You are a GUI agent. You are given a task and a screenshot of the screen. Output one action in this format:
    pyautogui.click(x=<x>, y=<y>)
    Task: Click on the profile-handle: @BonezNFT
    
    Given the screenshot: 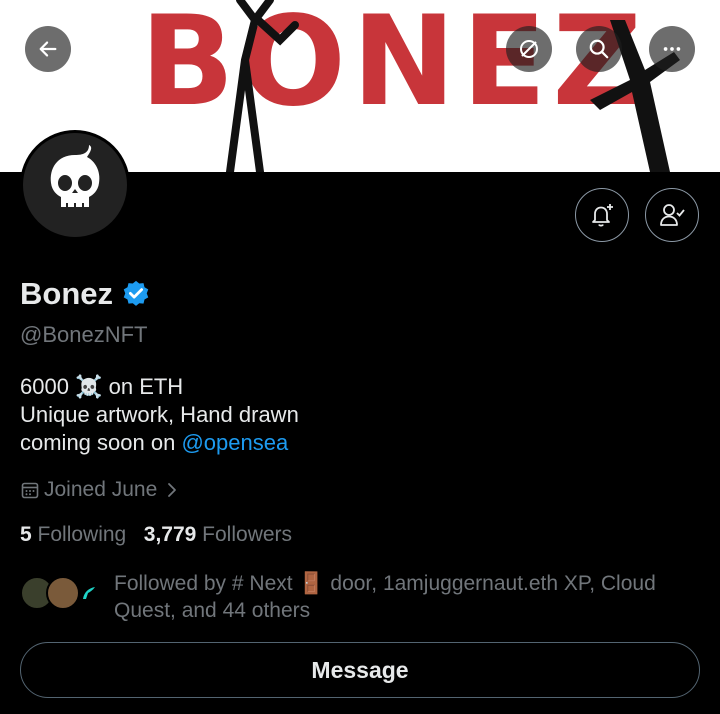 What is the action you would take?
    pyautogui.click(x=84, y=334)
    